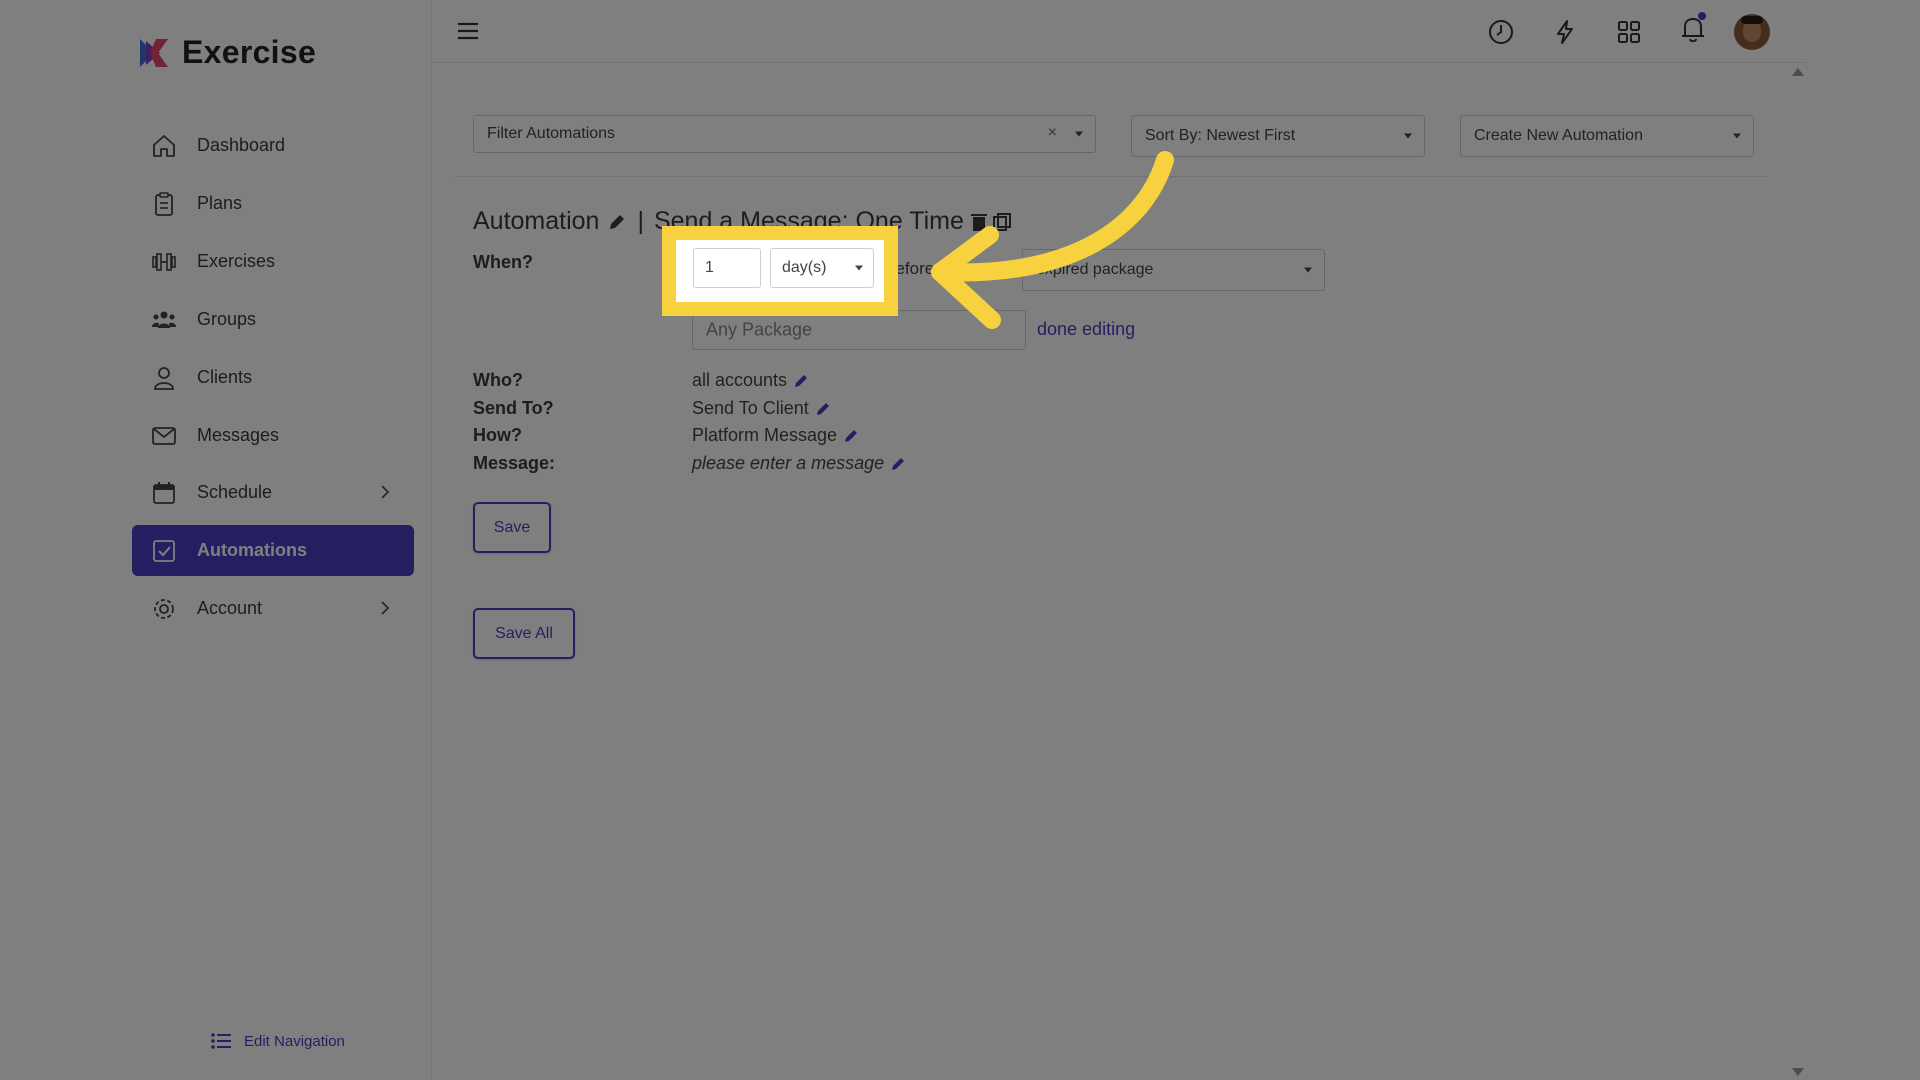 The height and width of the screenshot is (1080, 1920). What do you see at coordinates (220, 203) in the screenshot?
I see `sidebar-item-label: Plans` at bounding box center [220, 203].